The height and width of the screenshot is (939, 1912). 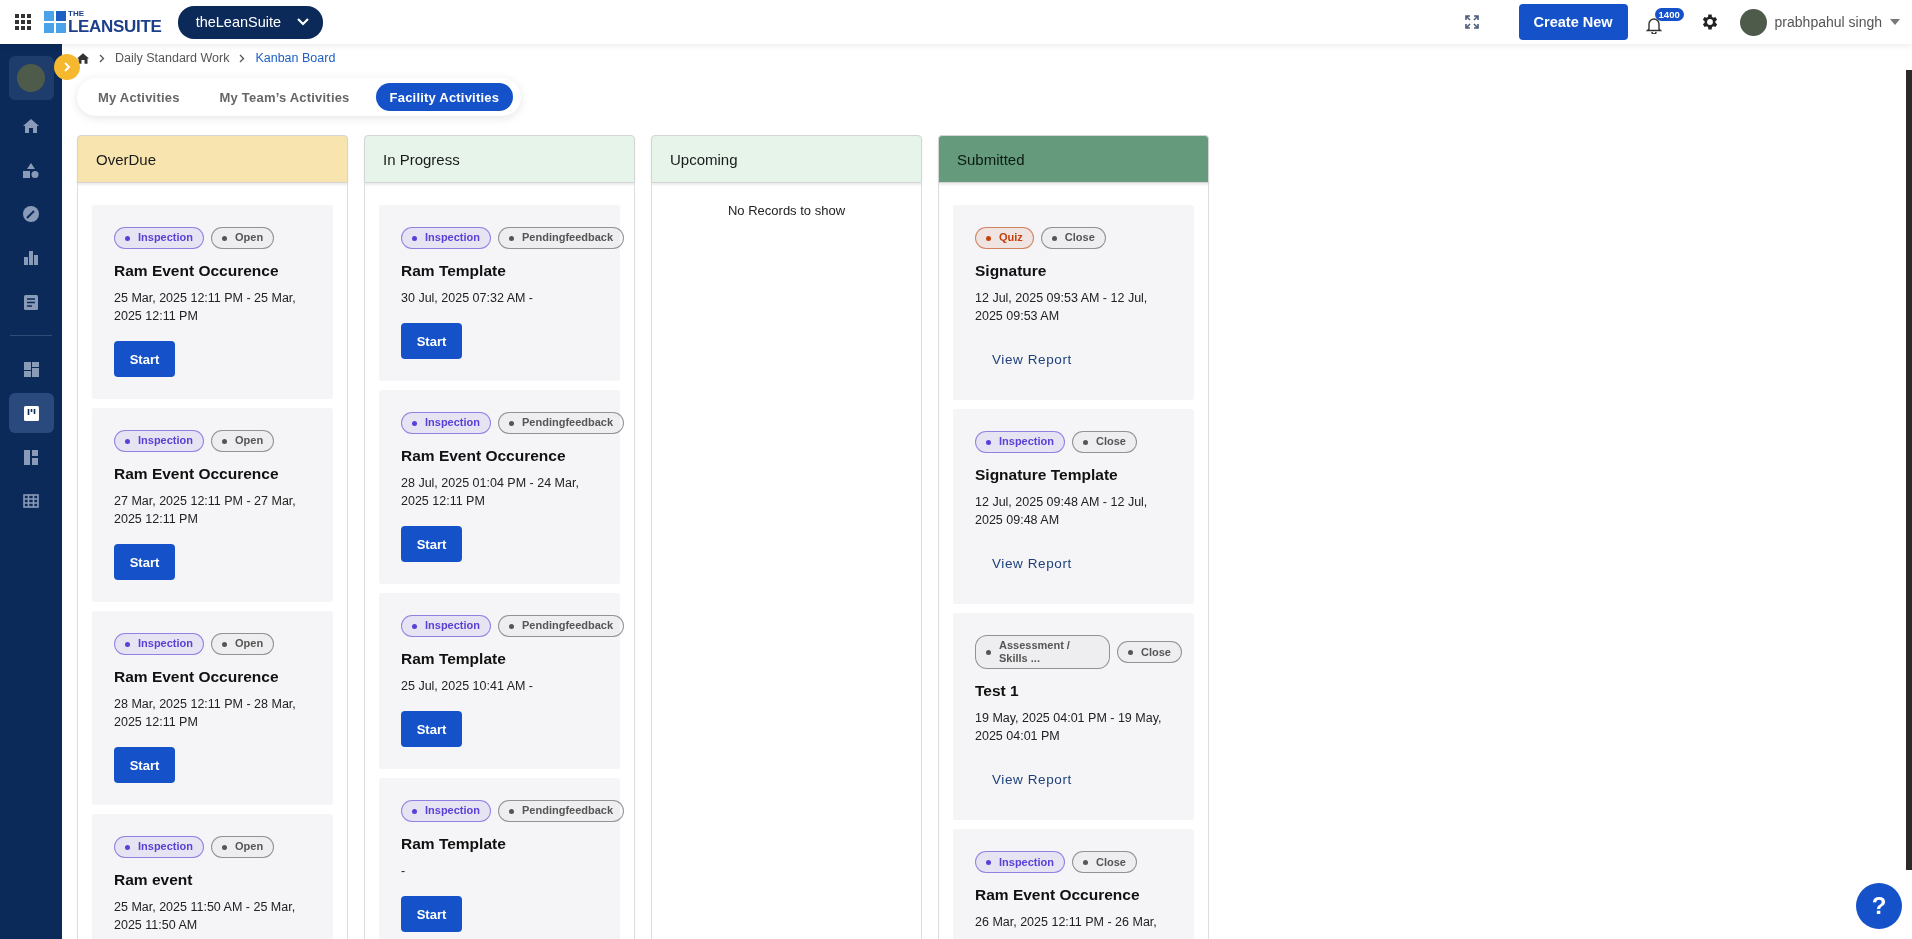 What do you see at coordinates (31, 457) in the screenshot?
I see `layout-icon` at bounding box center [31, 457].